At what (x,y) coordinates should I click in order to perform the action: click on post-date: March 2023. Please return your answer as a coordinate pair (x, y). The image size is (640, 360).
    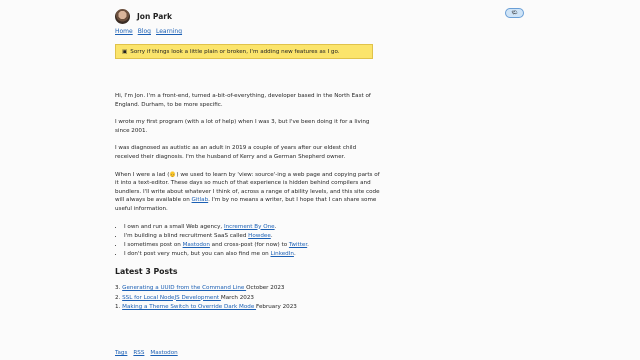
    Looking at the image, I should click on (237, 297).